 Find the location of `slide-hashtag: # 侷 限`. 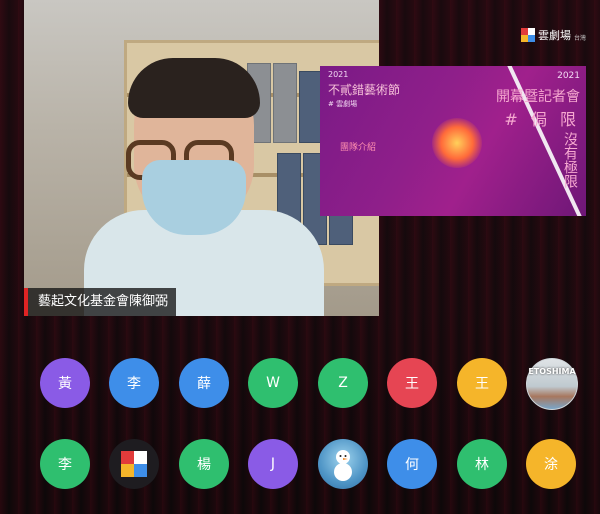

slide-hashtag: # 侷 限 is located at coordinates (542, 119).